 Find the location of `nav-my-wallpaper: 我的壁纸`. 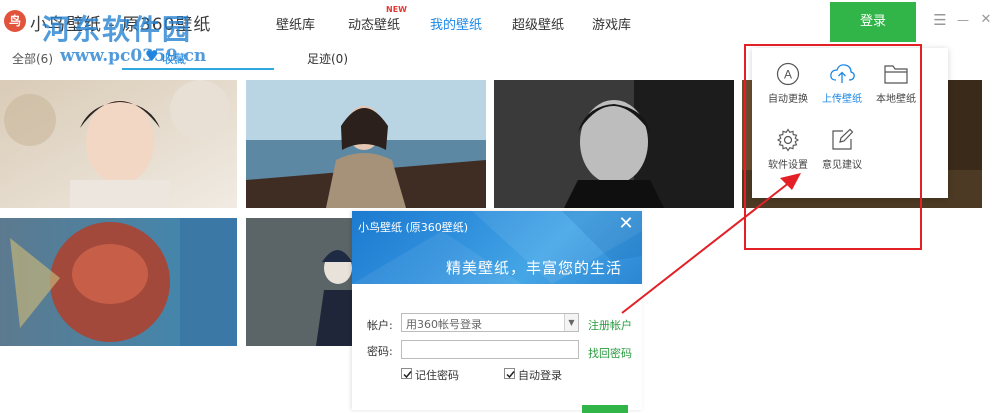

nav-my-wallpaper: 我的壁纸 is located at coordinates (456, 23).